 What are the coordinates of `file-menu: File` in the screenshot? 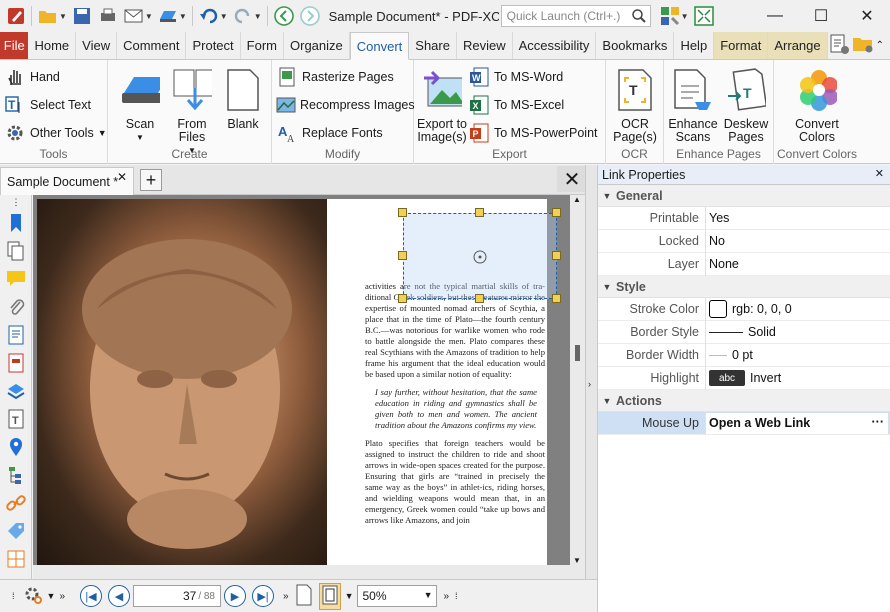 It's located at (14, 45).